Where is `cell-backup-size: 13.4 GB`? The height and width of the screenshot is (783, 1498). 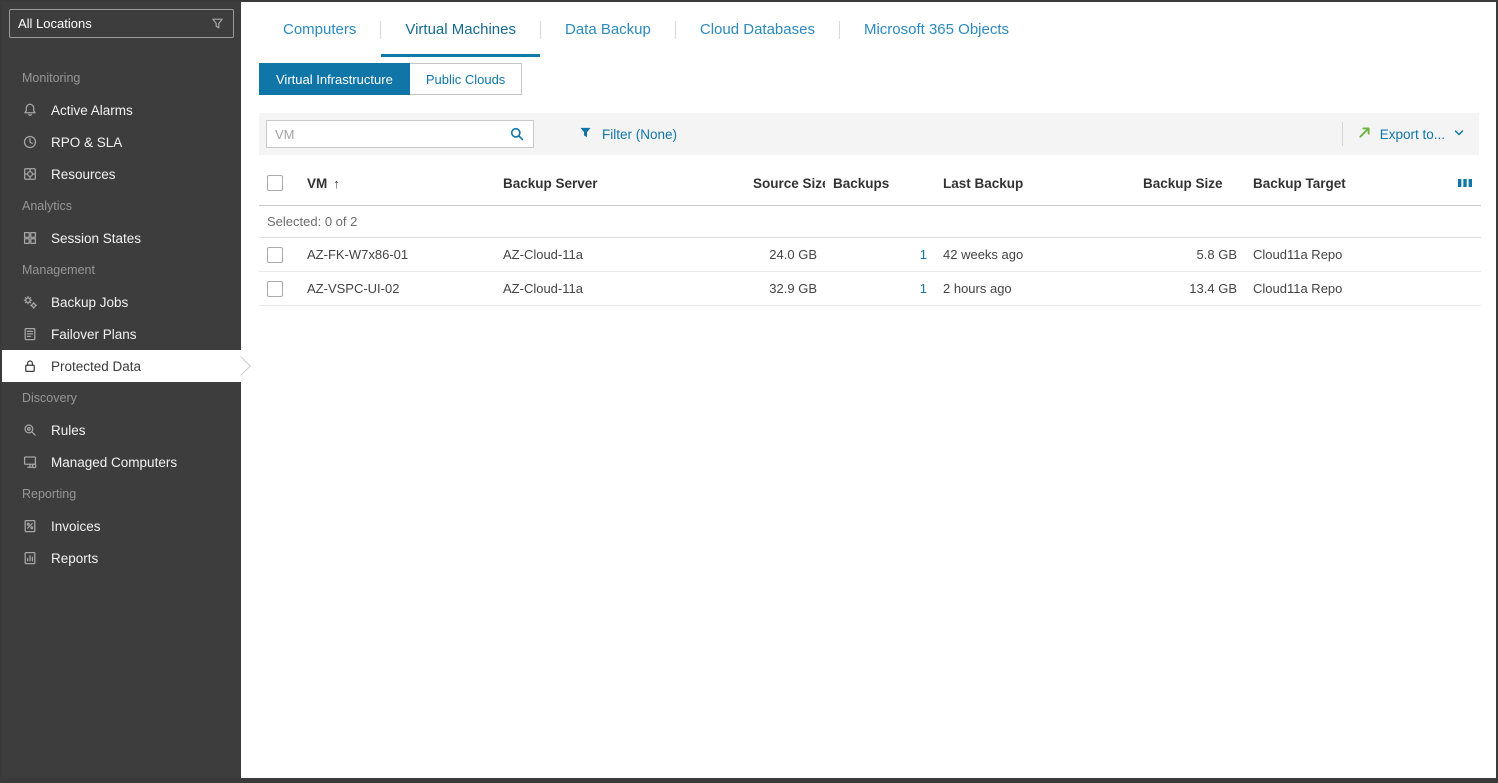 cell-backup-size: 13.4 GB is located at coordinates (1190, 288).